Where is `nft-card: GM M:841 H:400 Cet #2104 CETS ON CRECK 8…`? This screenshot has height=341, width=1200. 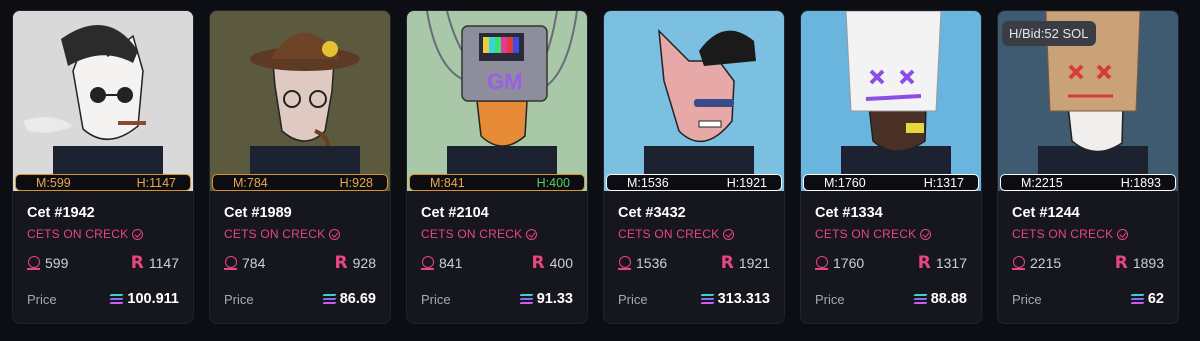 nft-card: GM M:841 H:400 Cet #2104 CETS ON CRECK 8… is located at coordinates (497, 167).